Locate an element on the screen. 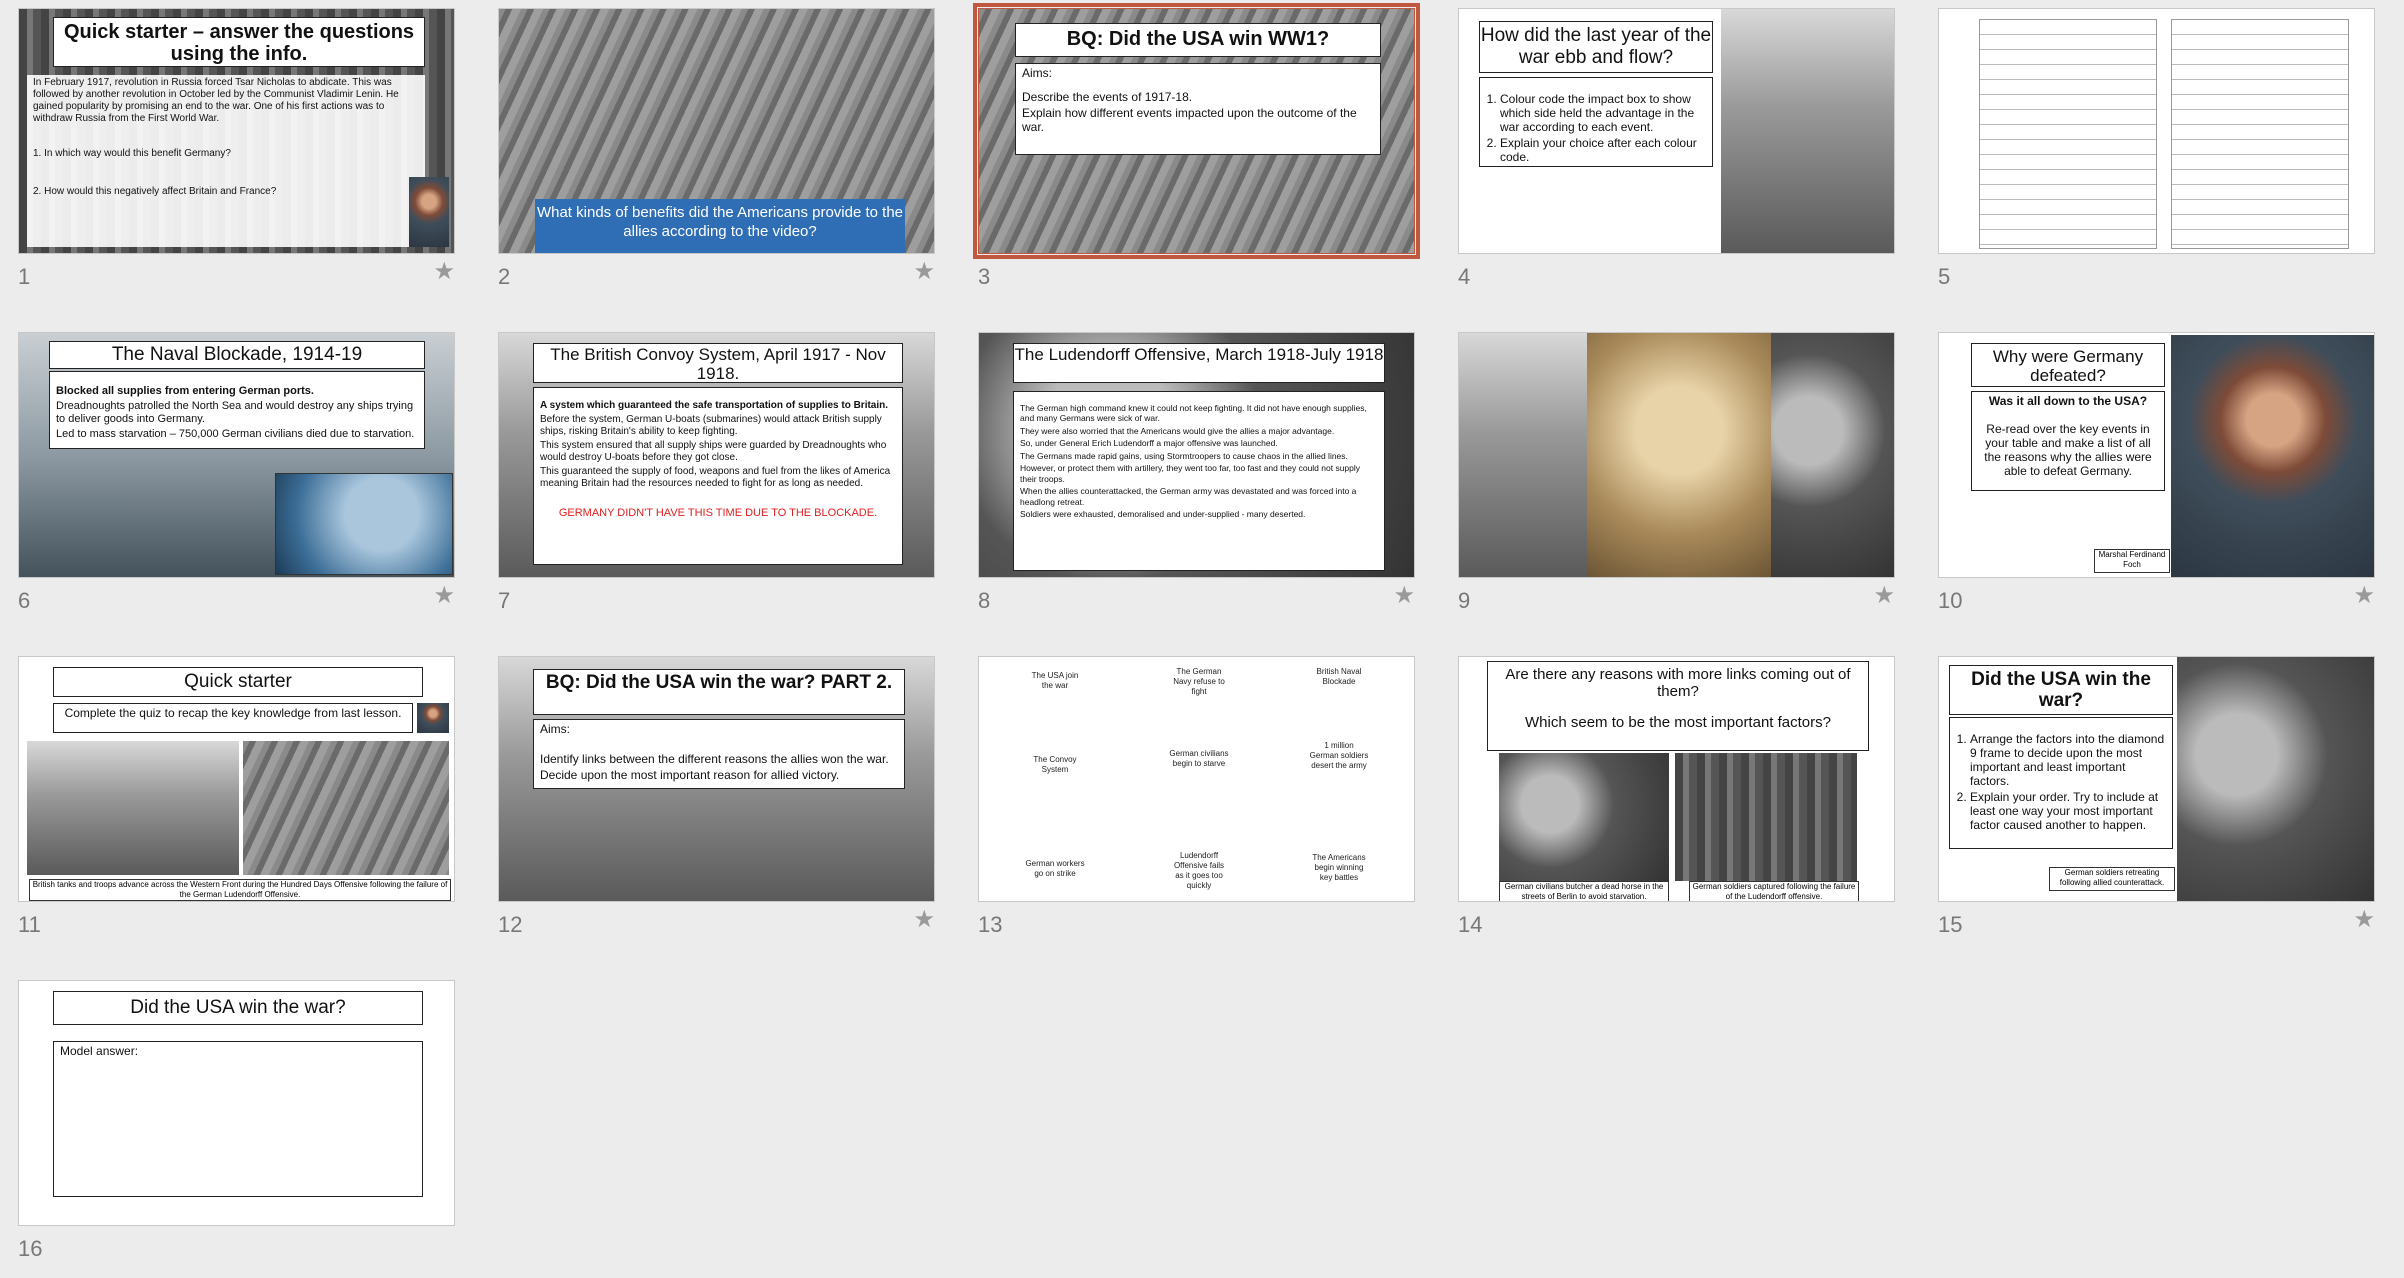 This screenshot has width=2404, height=1278. slide-thumbnail-9: 9 ★ is located at coordinates (1676, 472).